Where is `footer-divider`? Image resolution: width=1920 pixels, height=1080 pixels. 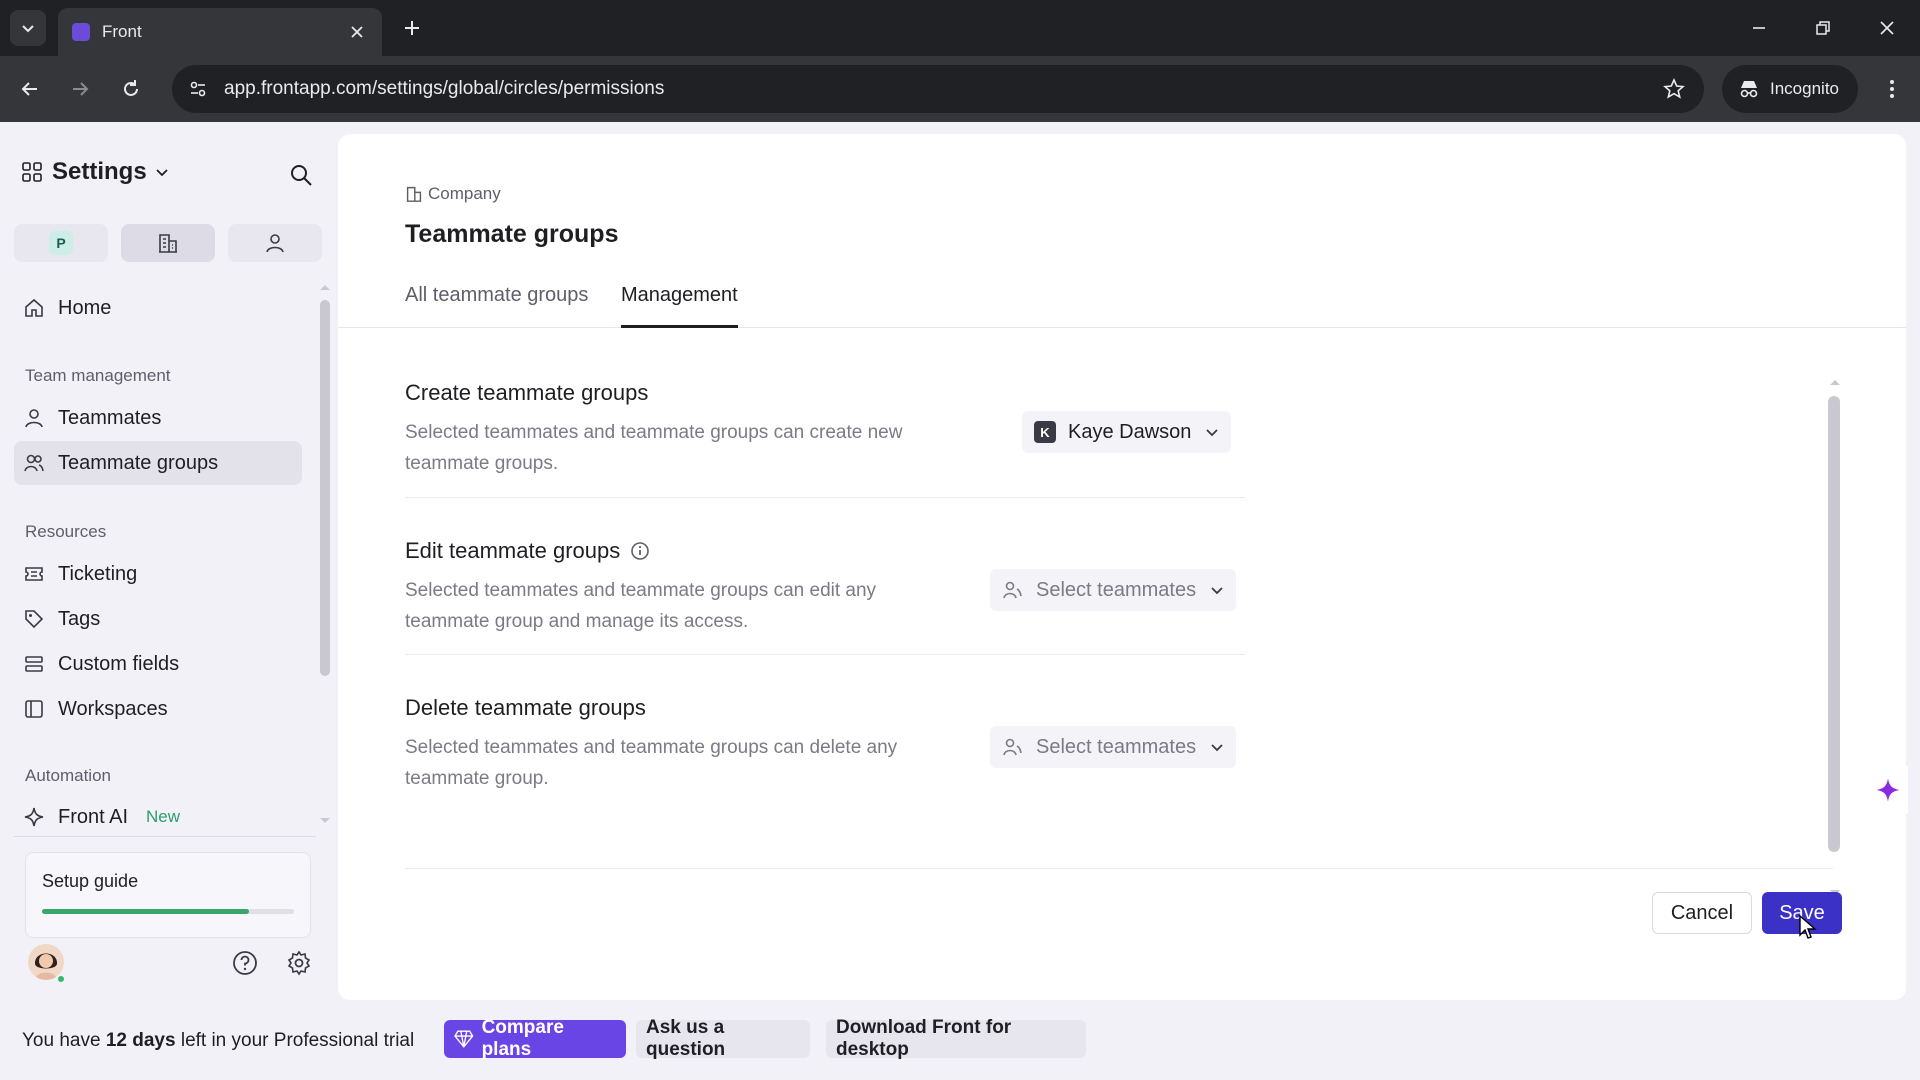 footer-divider is located at coordinates (1119, 868).